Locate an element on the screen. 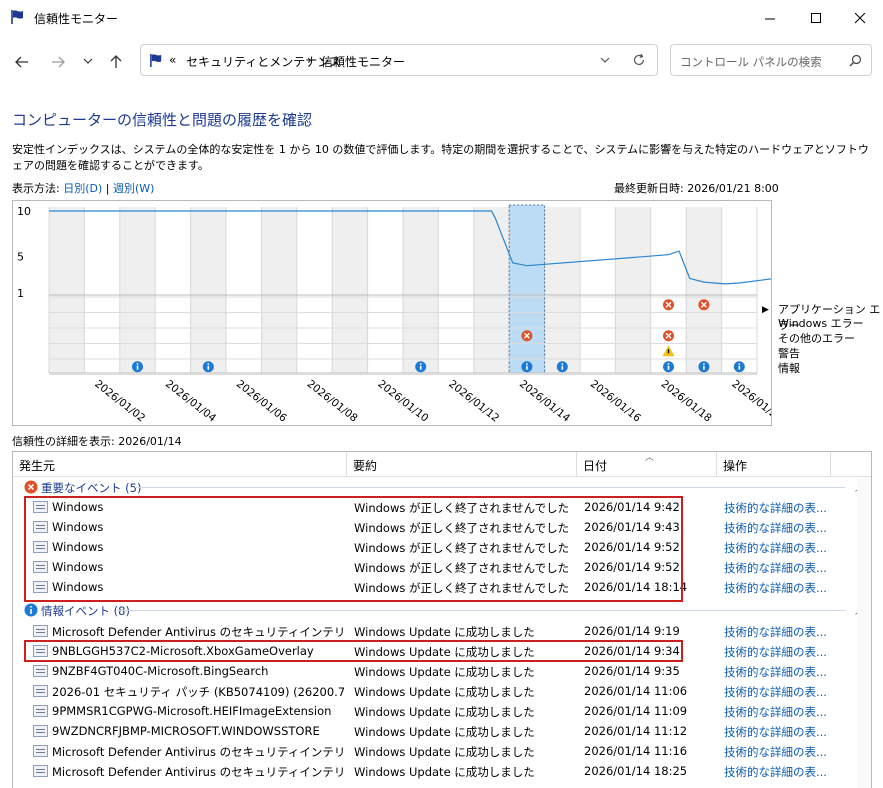 The image size is (883, 788). forward-button is located at coordinates (58, 62).